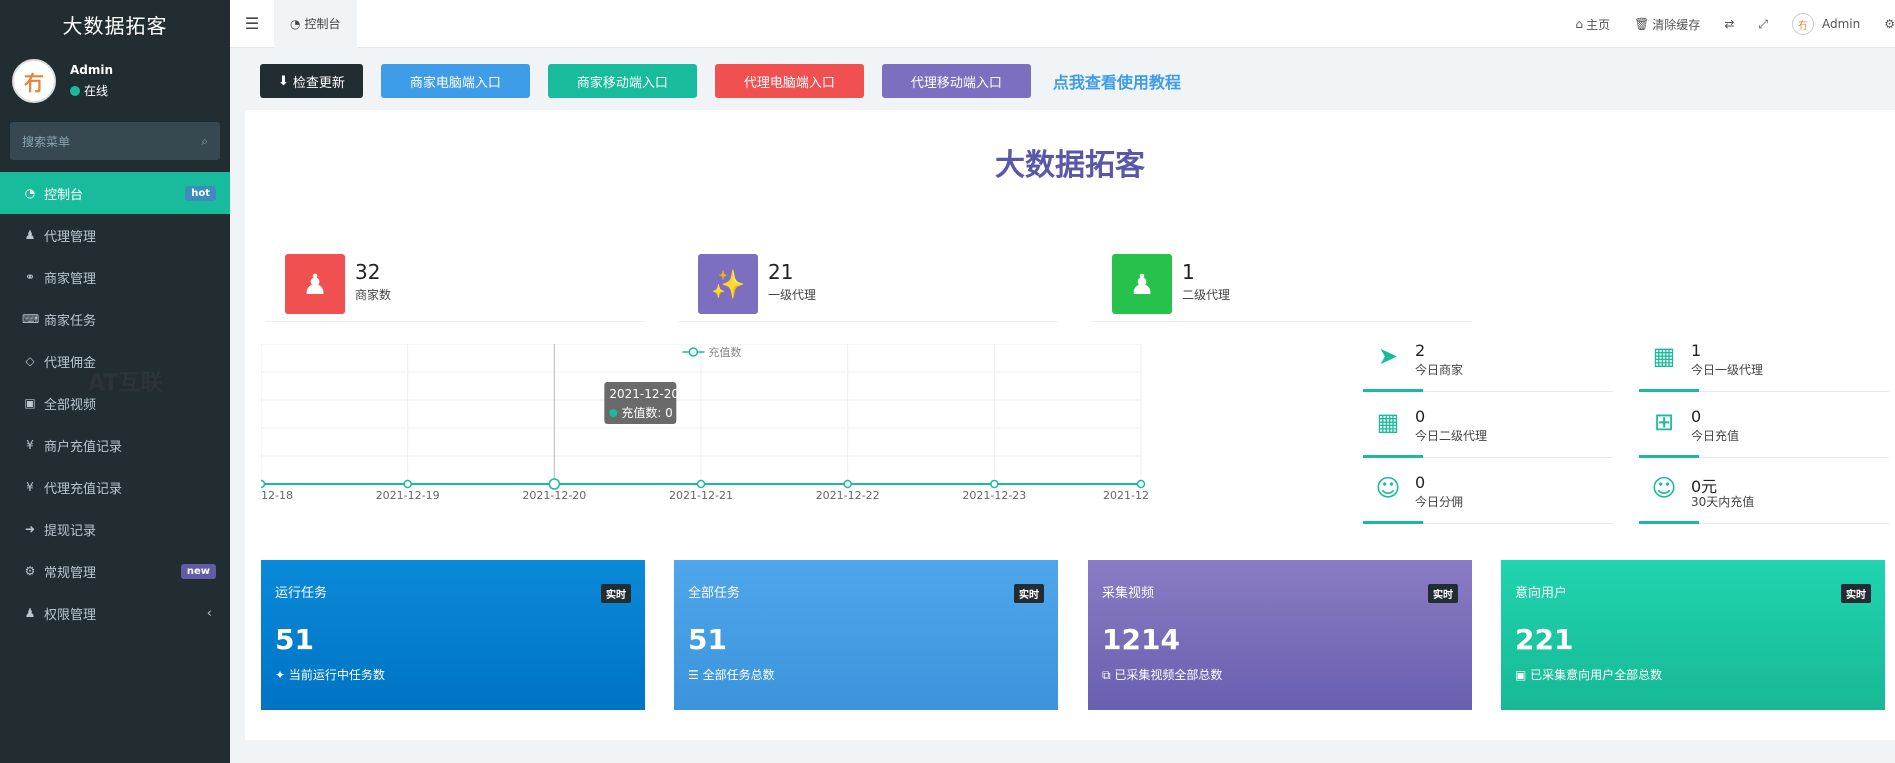 This screenshot has width=1895, height=763. I want to click on stat-card-all-tasks: 全部任务 实时 51 ☰ 全部任务总数, so click(866, 635).